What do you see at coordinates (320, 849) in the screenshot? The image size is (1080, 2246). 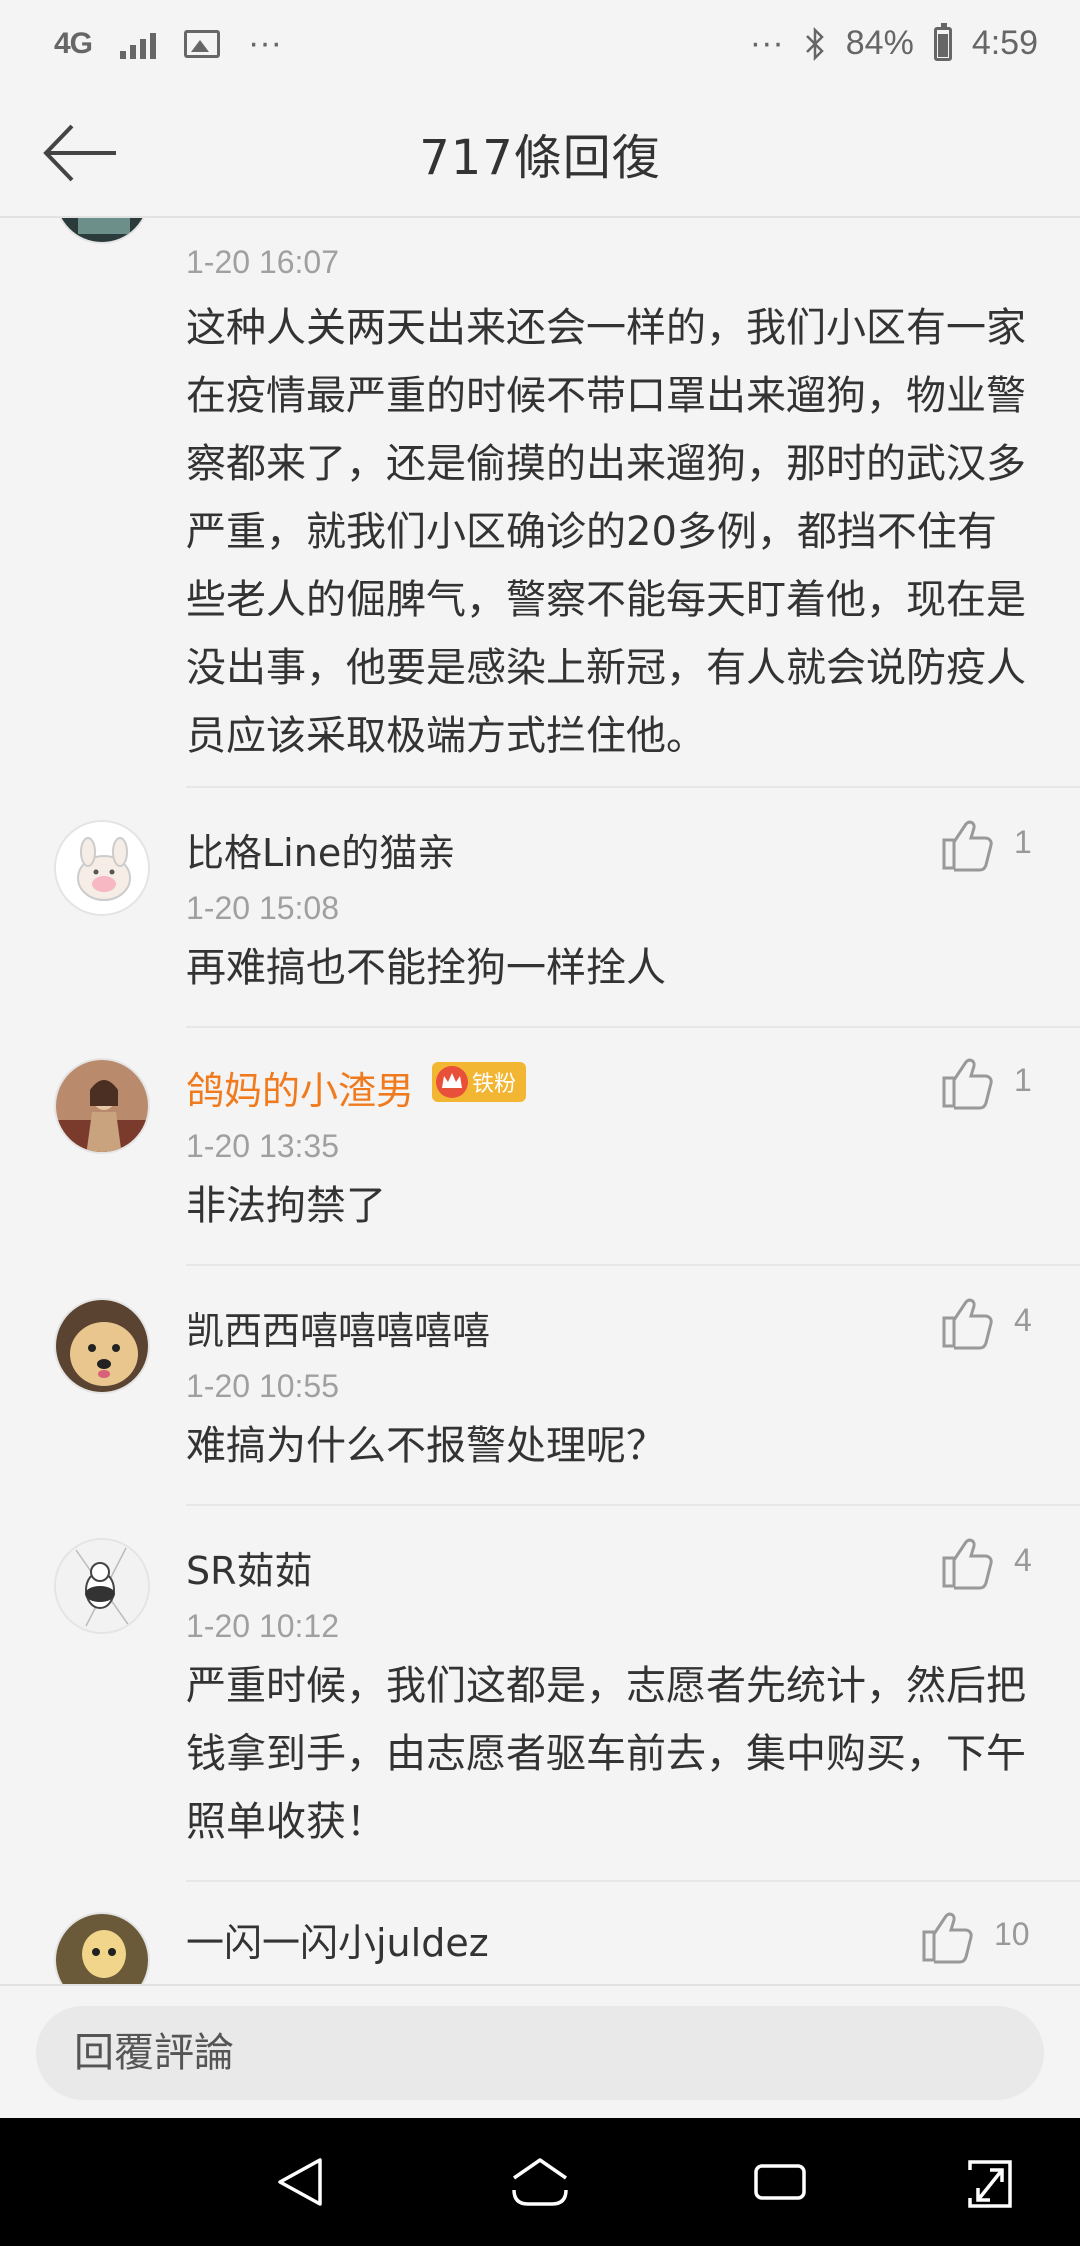 I see `username: 比格Line的猫亲` at bounding box center [320, 849].